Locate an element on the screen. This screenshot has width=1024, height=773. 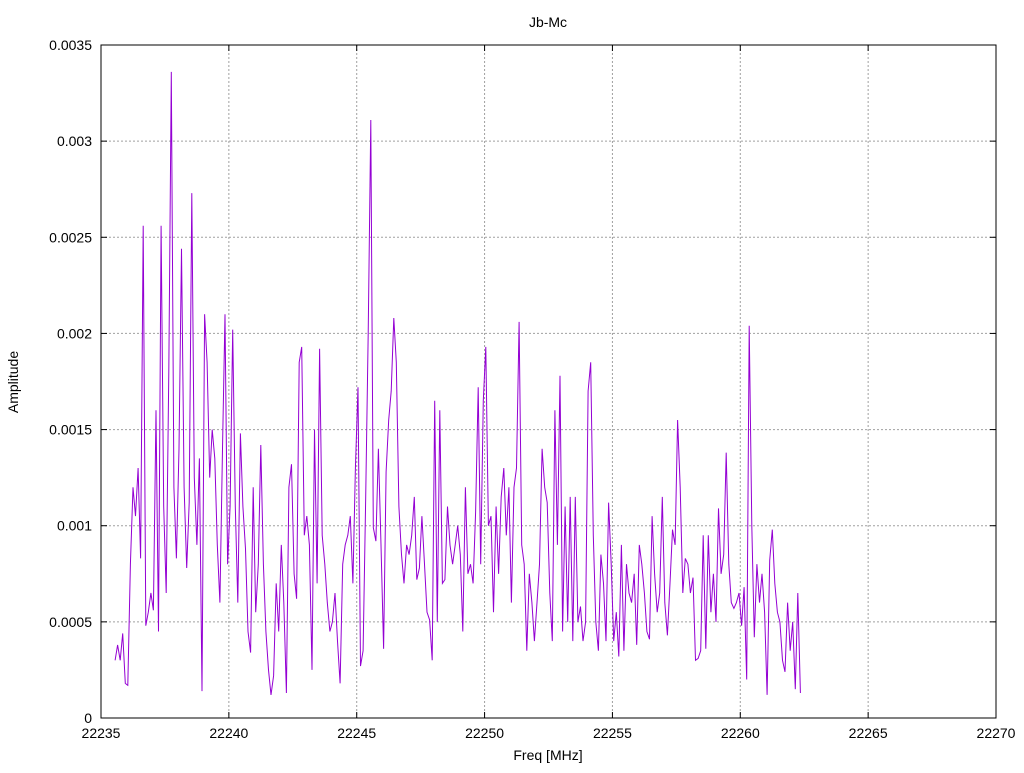
chart-title: Jb-Mc is located at coordinates (548, 22).